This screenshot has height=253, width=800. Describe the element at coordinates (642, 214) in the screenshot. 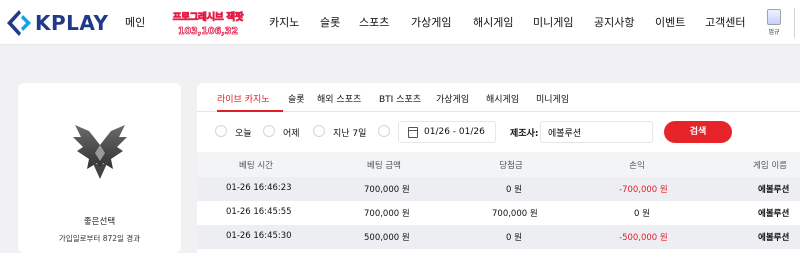

I see `cell-profit-loss: 0 원` at that location.